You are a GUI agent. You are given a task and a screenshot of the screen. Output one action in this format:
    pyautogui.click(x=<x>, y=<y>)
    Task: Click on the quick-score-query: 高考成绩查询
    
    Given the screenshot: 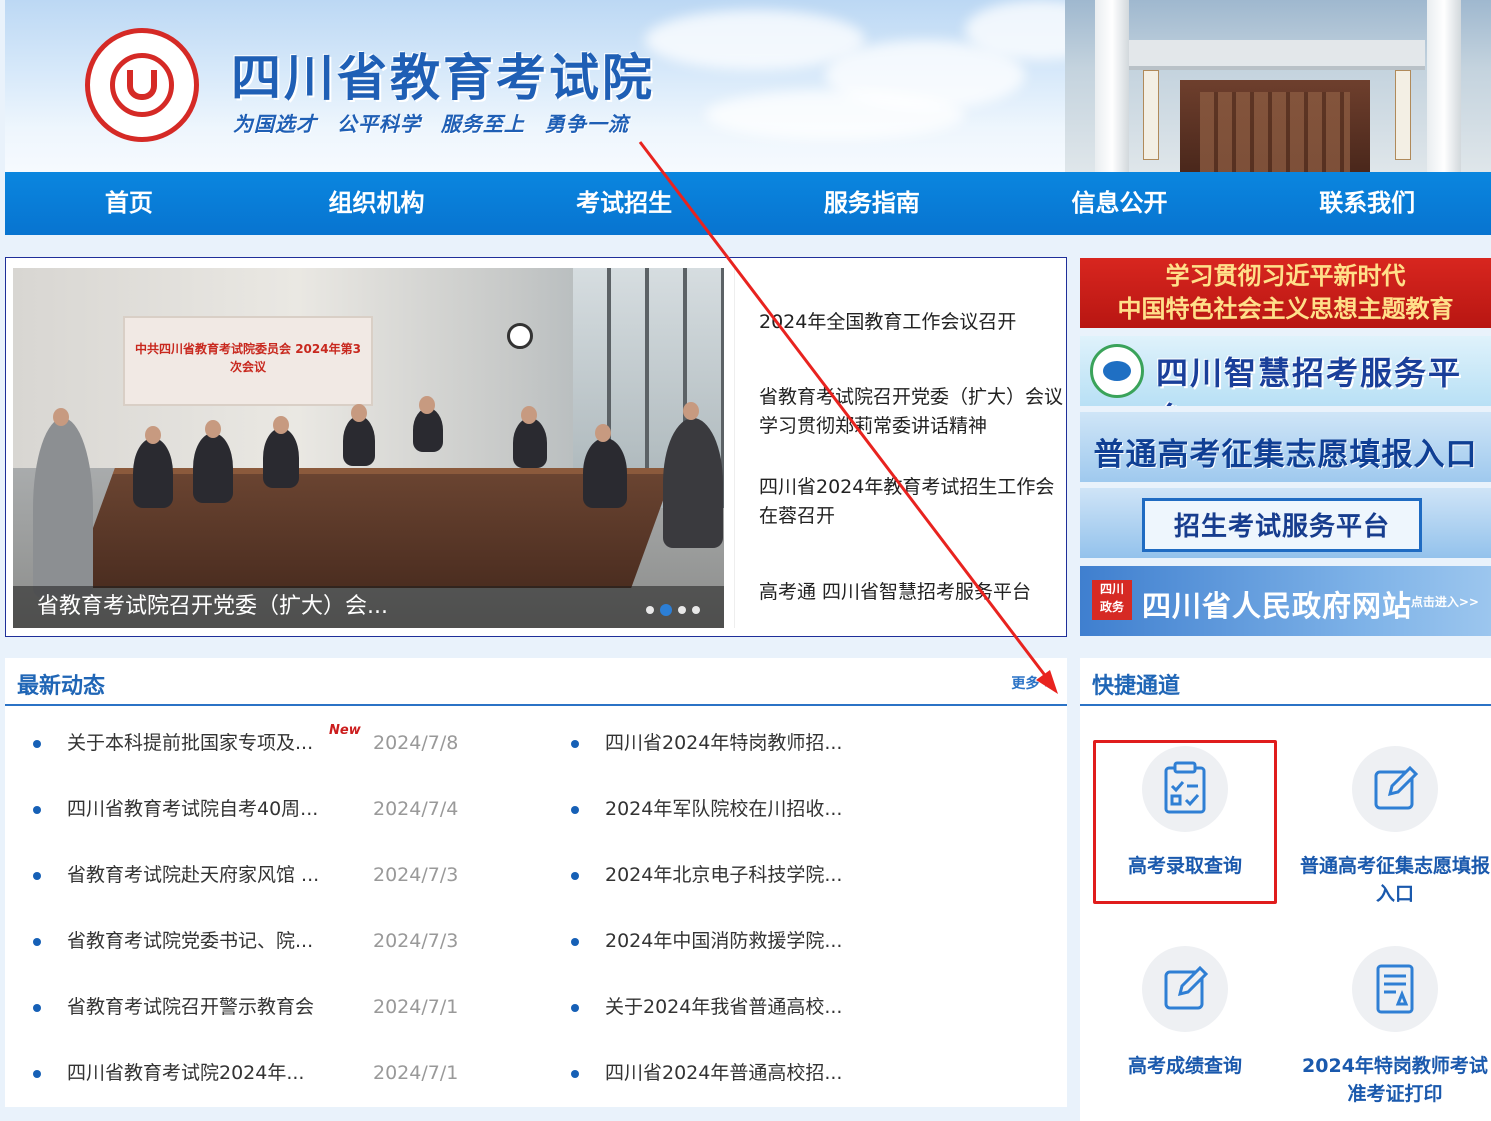 What is the action you would take?
    pyautogui.click(x=1185, y=1013)
    